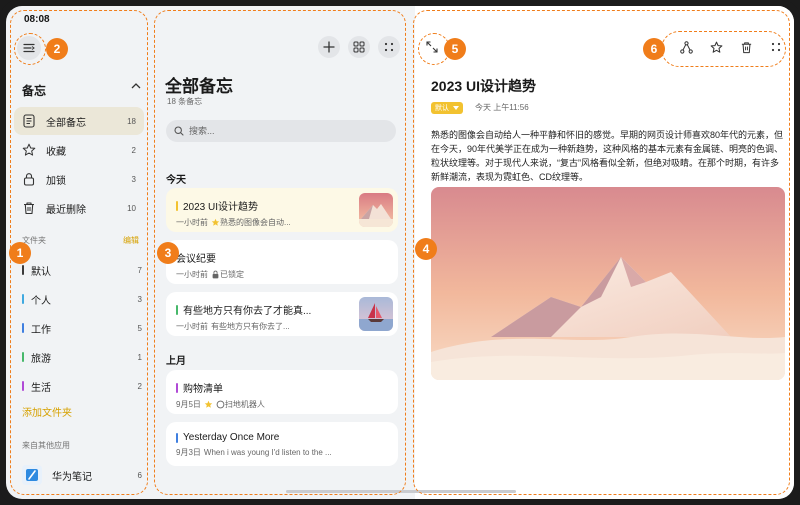 This screenshot has width=800, height=505. Describe the element at coordinates (20, 253) in the screenshot. I see `annotation-badge: 1` at that location.